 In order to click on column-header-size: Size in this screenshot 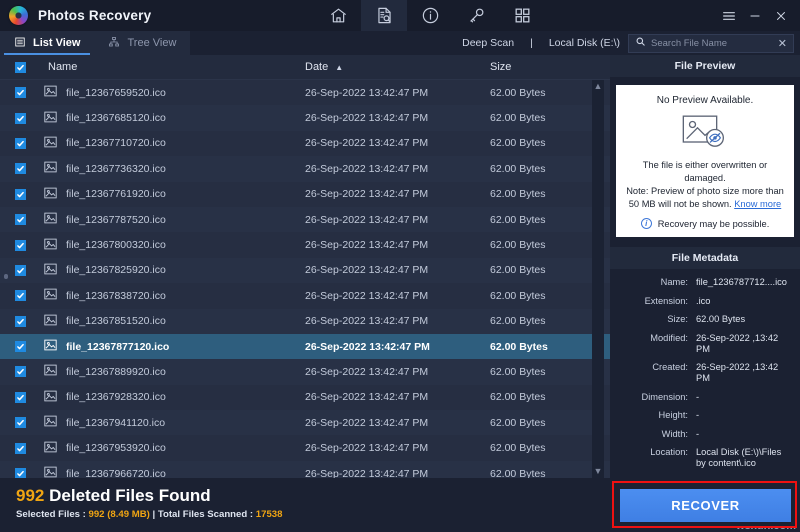, I will do `click(550, 67)`.